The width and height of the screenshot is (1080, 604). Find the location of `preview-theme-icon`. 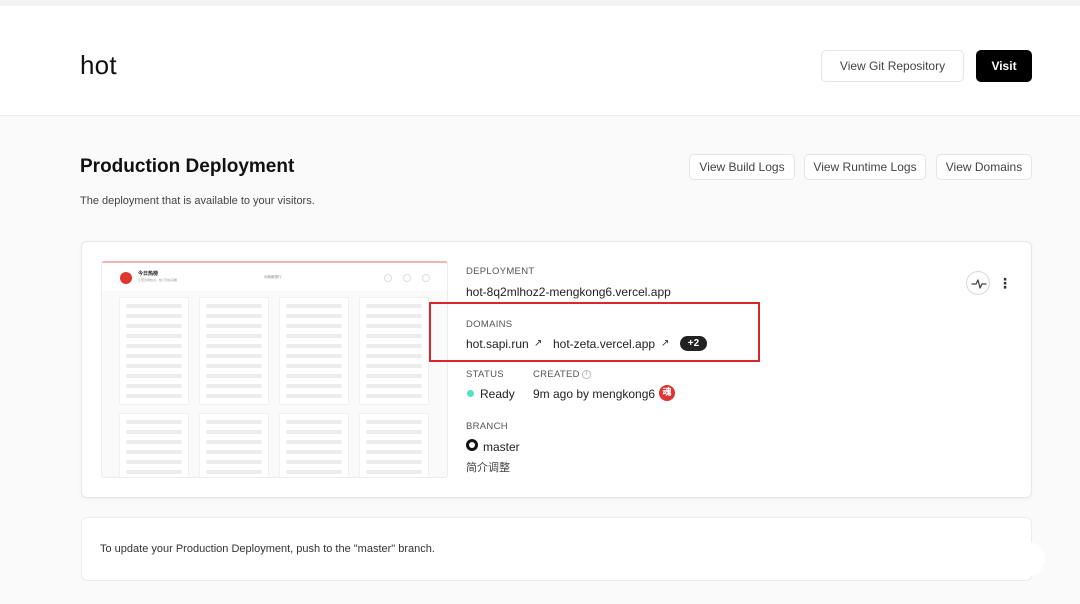

preview-theme-icon is located at coordinates (407, 278).